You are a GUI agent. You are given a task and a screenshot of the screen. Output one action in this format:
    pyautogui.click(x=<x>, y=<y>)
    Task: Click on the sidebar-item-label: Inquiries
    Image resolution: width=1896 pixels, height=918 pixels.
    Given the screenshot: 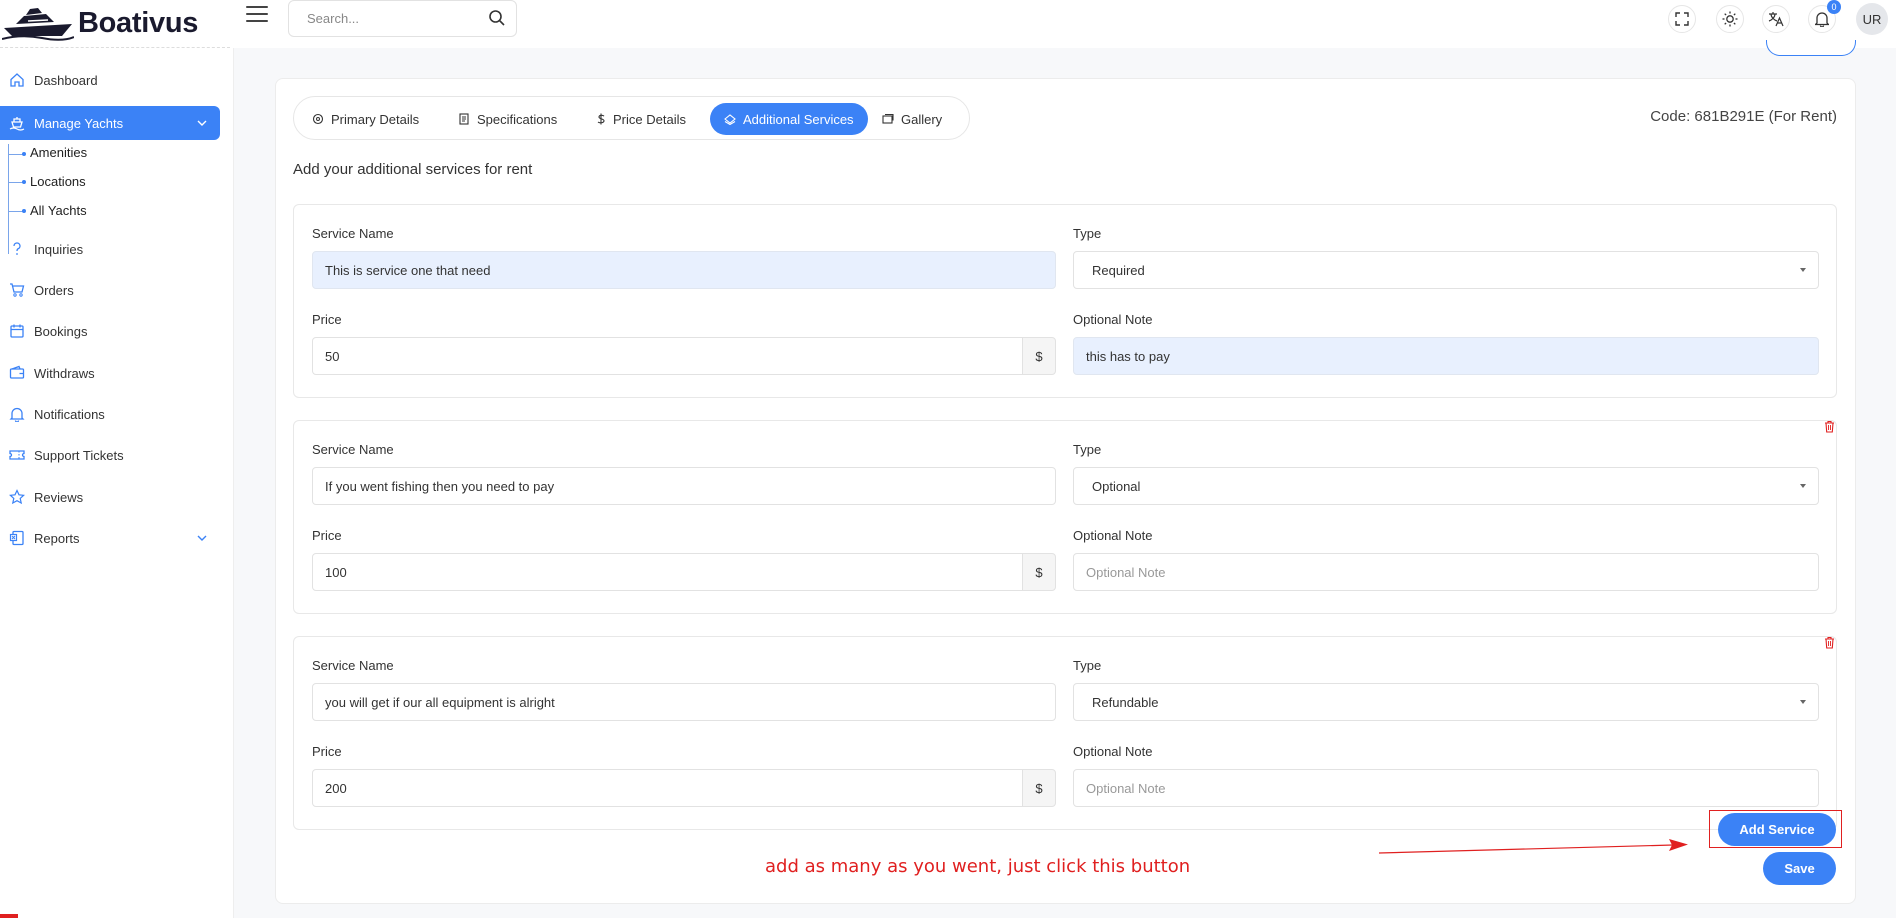 What is the action you would take?
    pyautogui.click(x=59, y=249)
    